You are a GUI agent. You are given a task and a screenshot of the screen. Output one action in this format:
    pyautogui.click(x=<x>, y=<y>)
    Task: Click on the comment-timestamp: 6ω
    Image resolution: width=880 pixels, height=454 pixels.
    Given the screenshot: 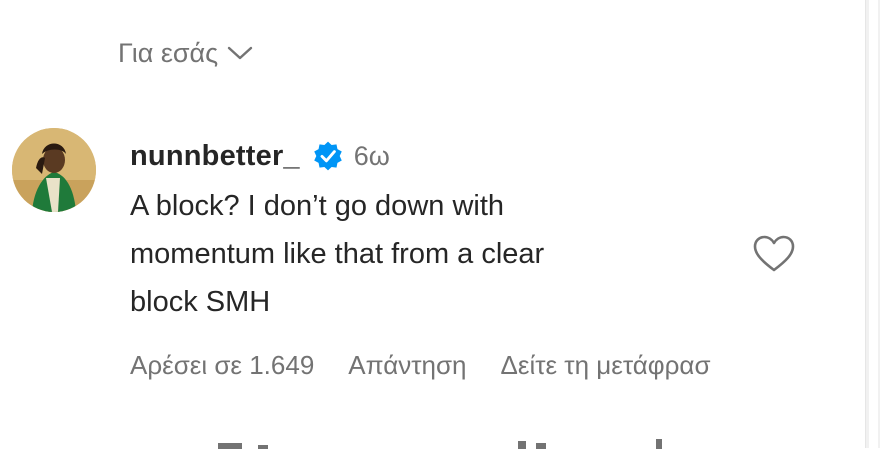 What is the action you would take?
    pyautogui.click(x=372, y=156)
    